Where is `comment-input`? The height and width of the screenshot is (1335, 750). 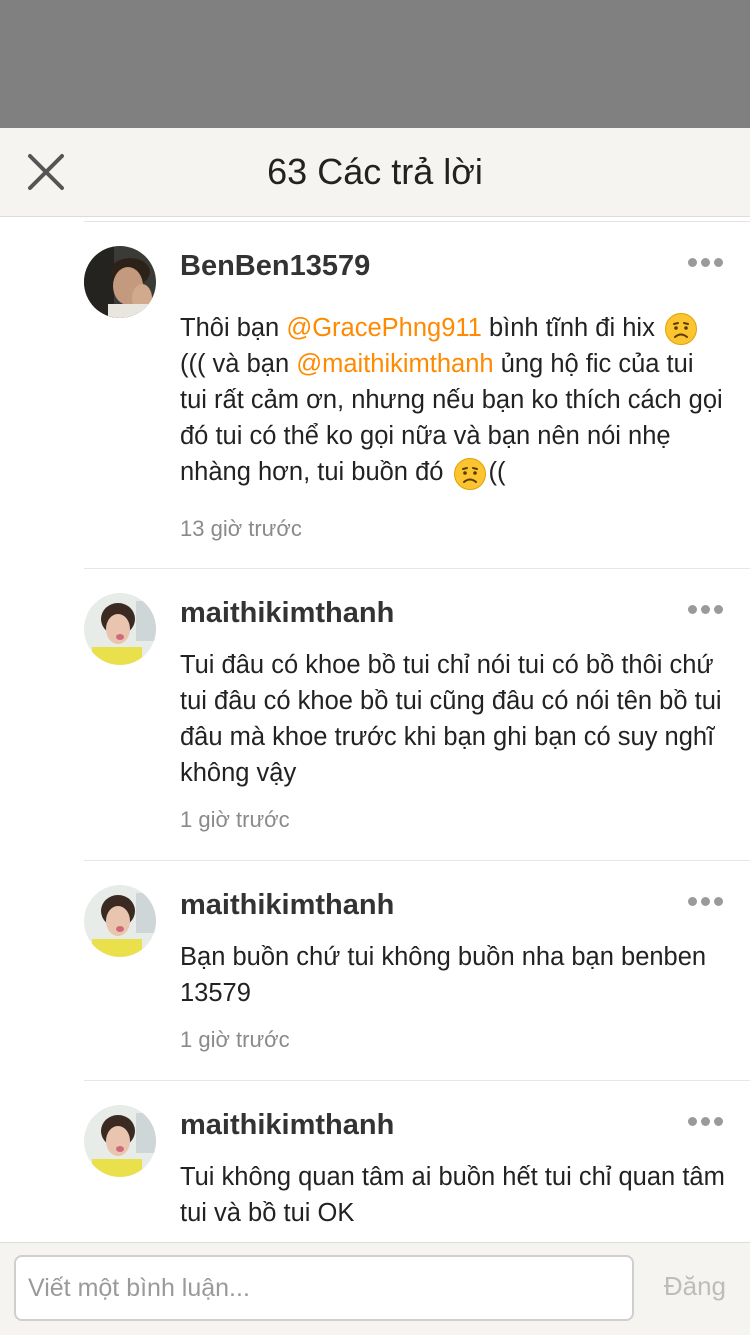 comment-input is located at coordinates (324, 1288).